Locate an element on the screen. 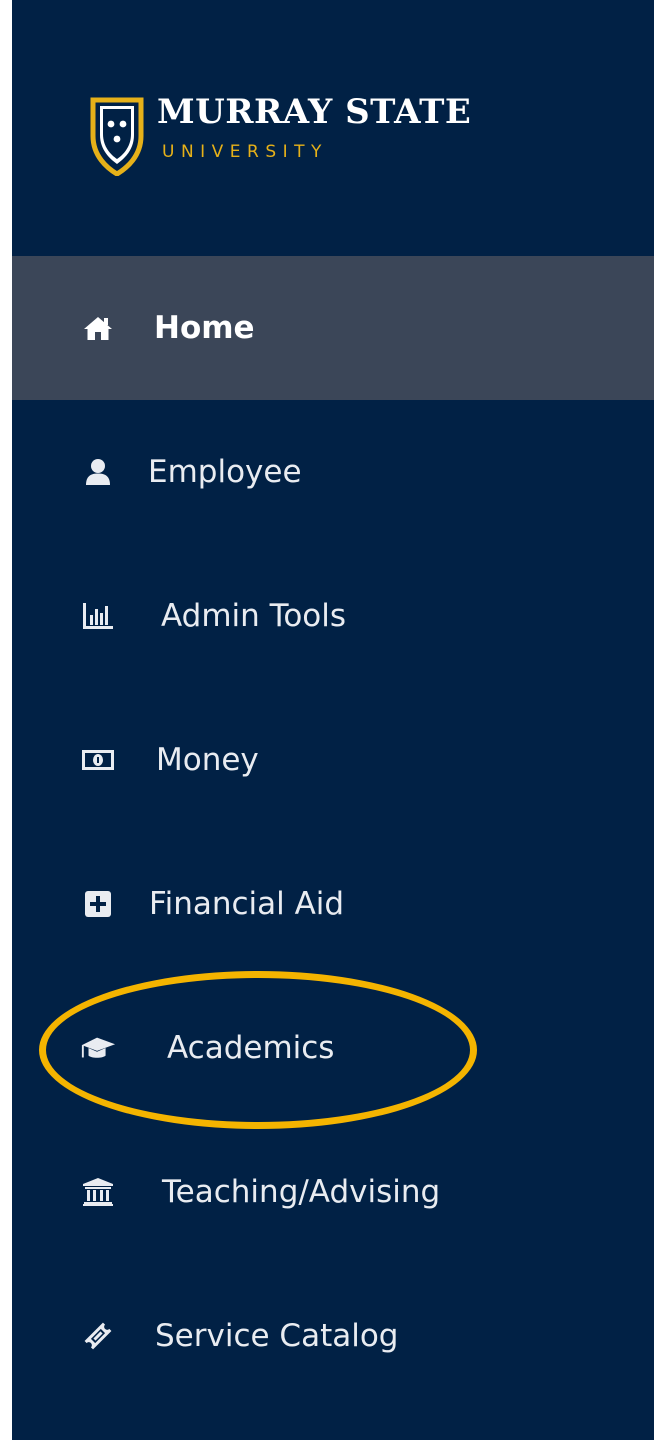 Image resolution: width=654 pixels, height=1440 pixels. ticket-icon is located at coordinates (98, 1336).